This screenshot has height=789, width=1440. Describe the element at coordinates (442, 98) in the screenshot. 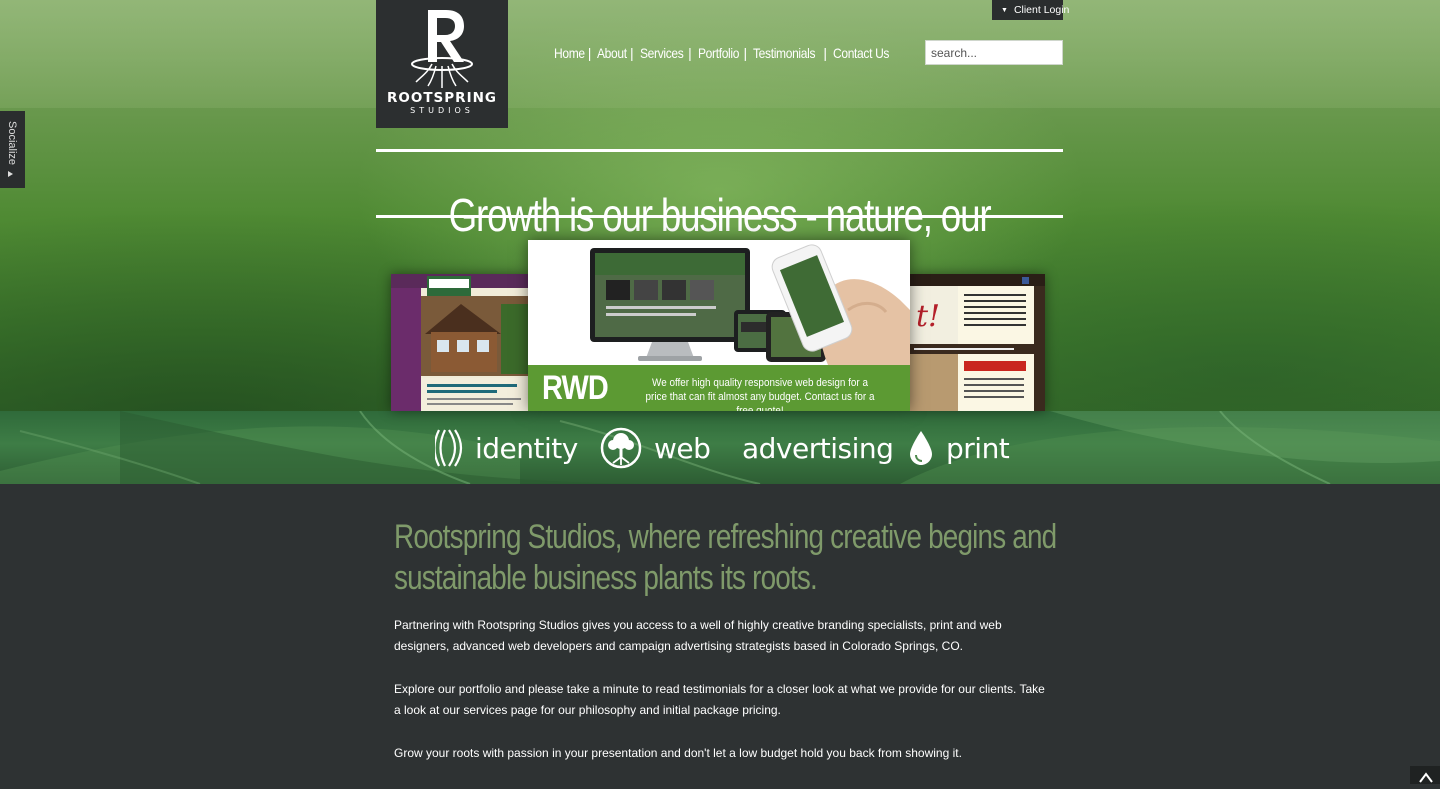

I see `logo-name: ROOTSPRING` at that location.